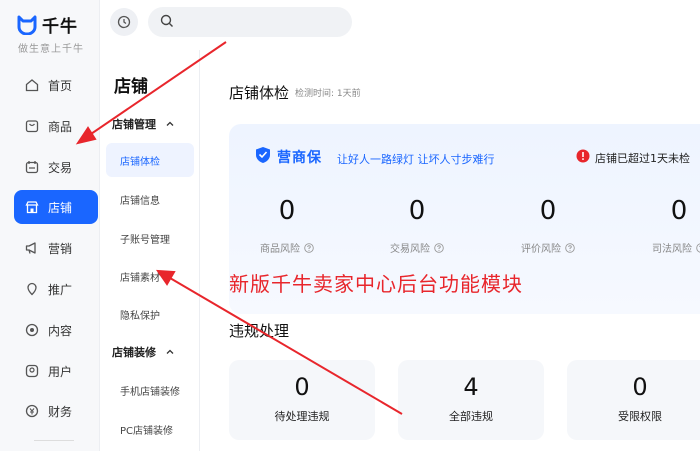  I want to click on risk-trade: 0 交易风险, so click(417, 224).